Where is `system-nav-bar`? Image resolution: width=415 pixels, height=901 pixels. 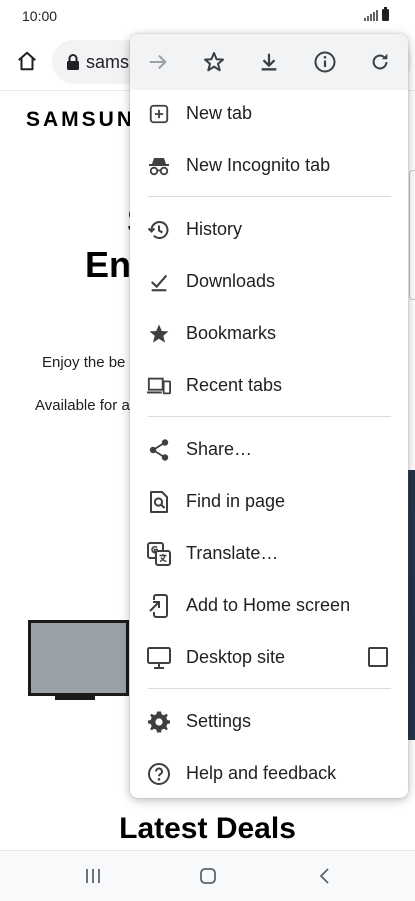 system-nav-bar is located at coordinates (207, 875).